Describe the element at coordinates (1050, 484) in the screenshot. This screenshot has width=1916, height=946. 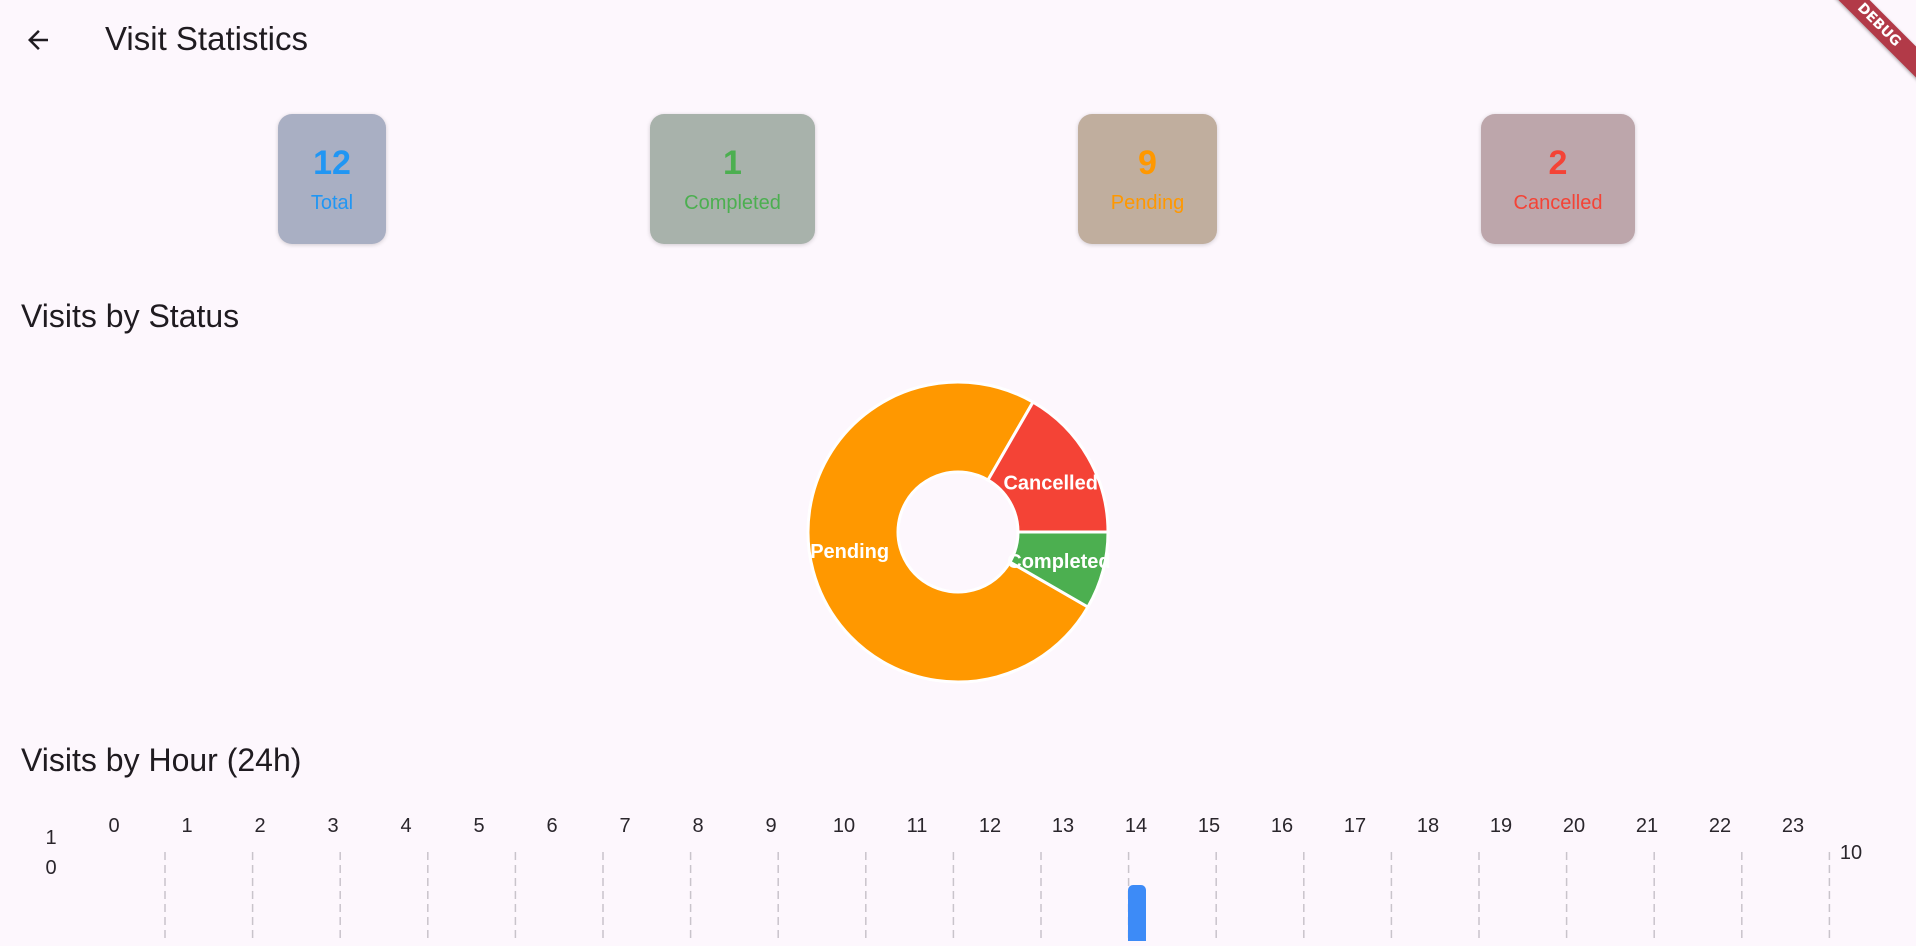
I see `pie-label-cancelled: Cancelled` at that location.